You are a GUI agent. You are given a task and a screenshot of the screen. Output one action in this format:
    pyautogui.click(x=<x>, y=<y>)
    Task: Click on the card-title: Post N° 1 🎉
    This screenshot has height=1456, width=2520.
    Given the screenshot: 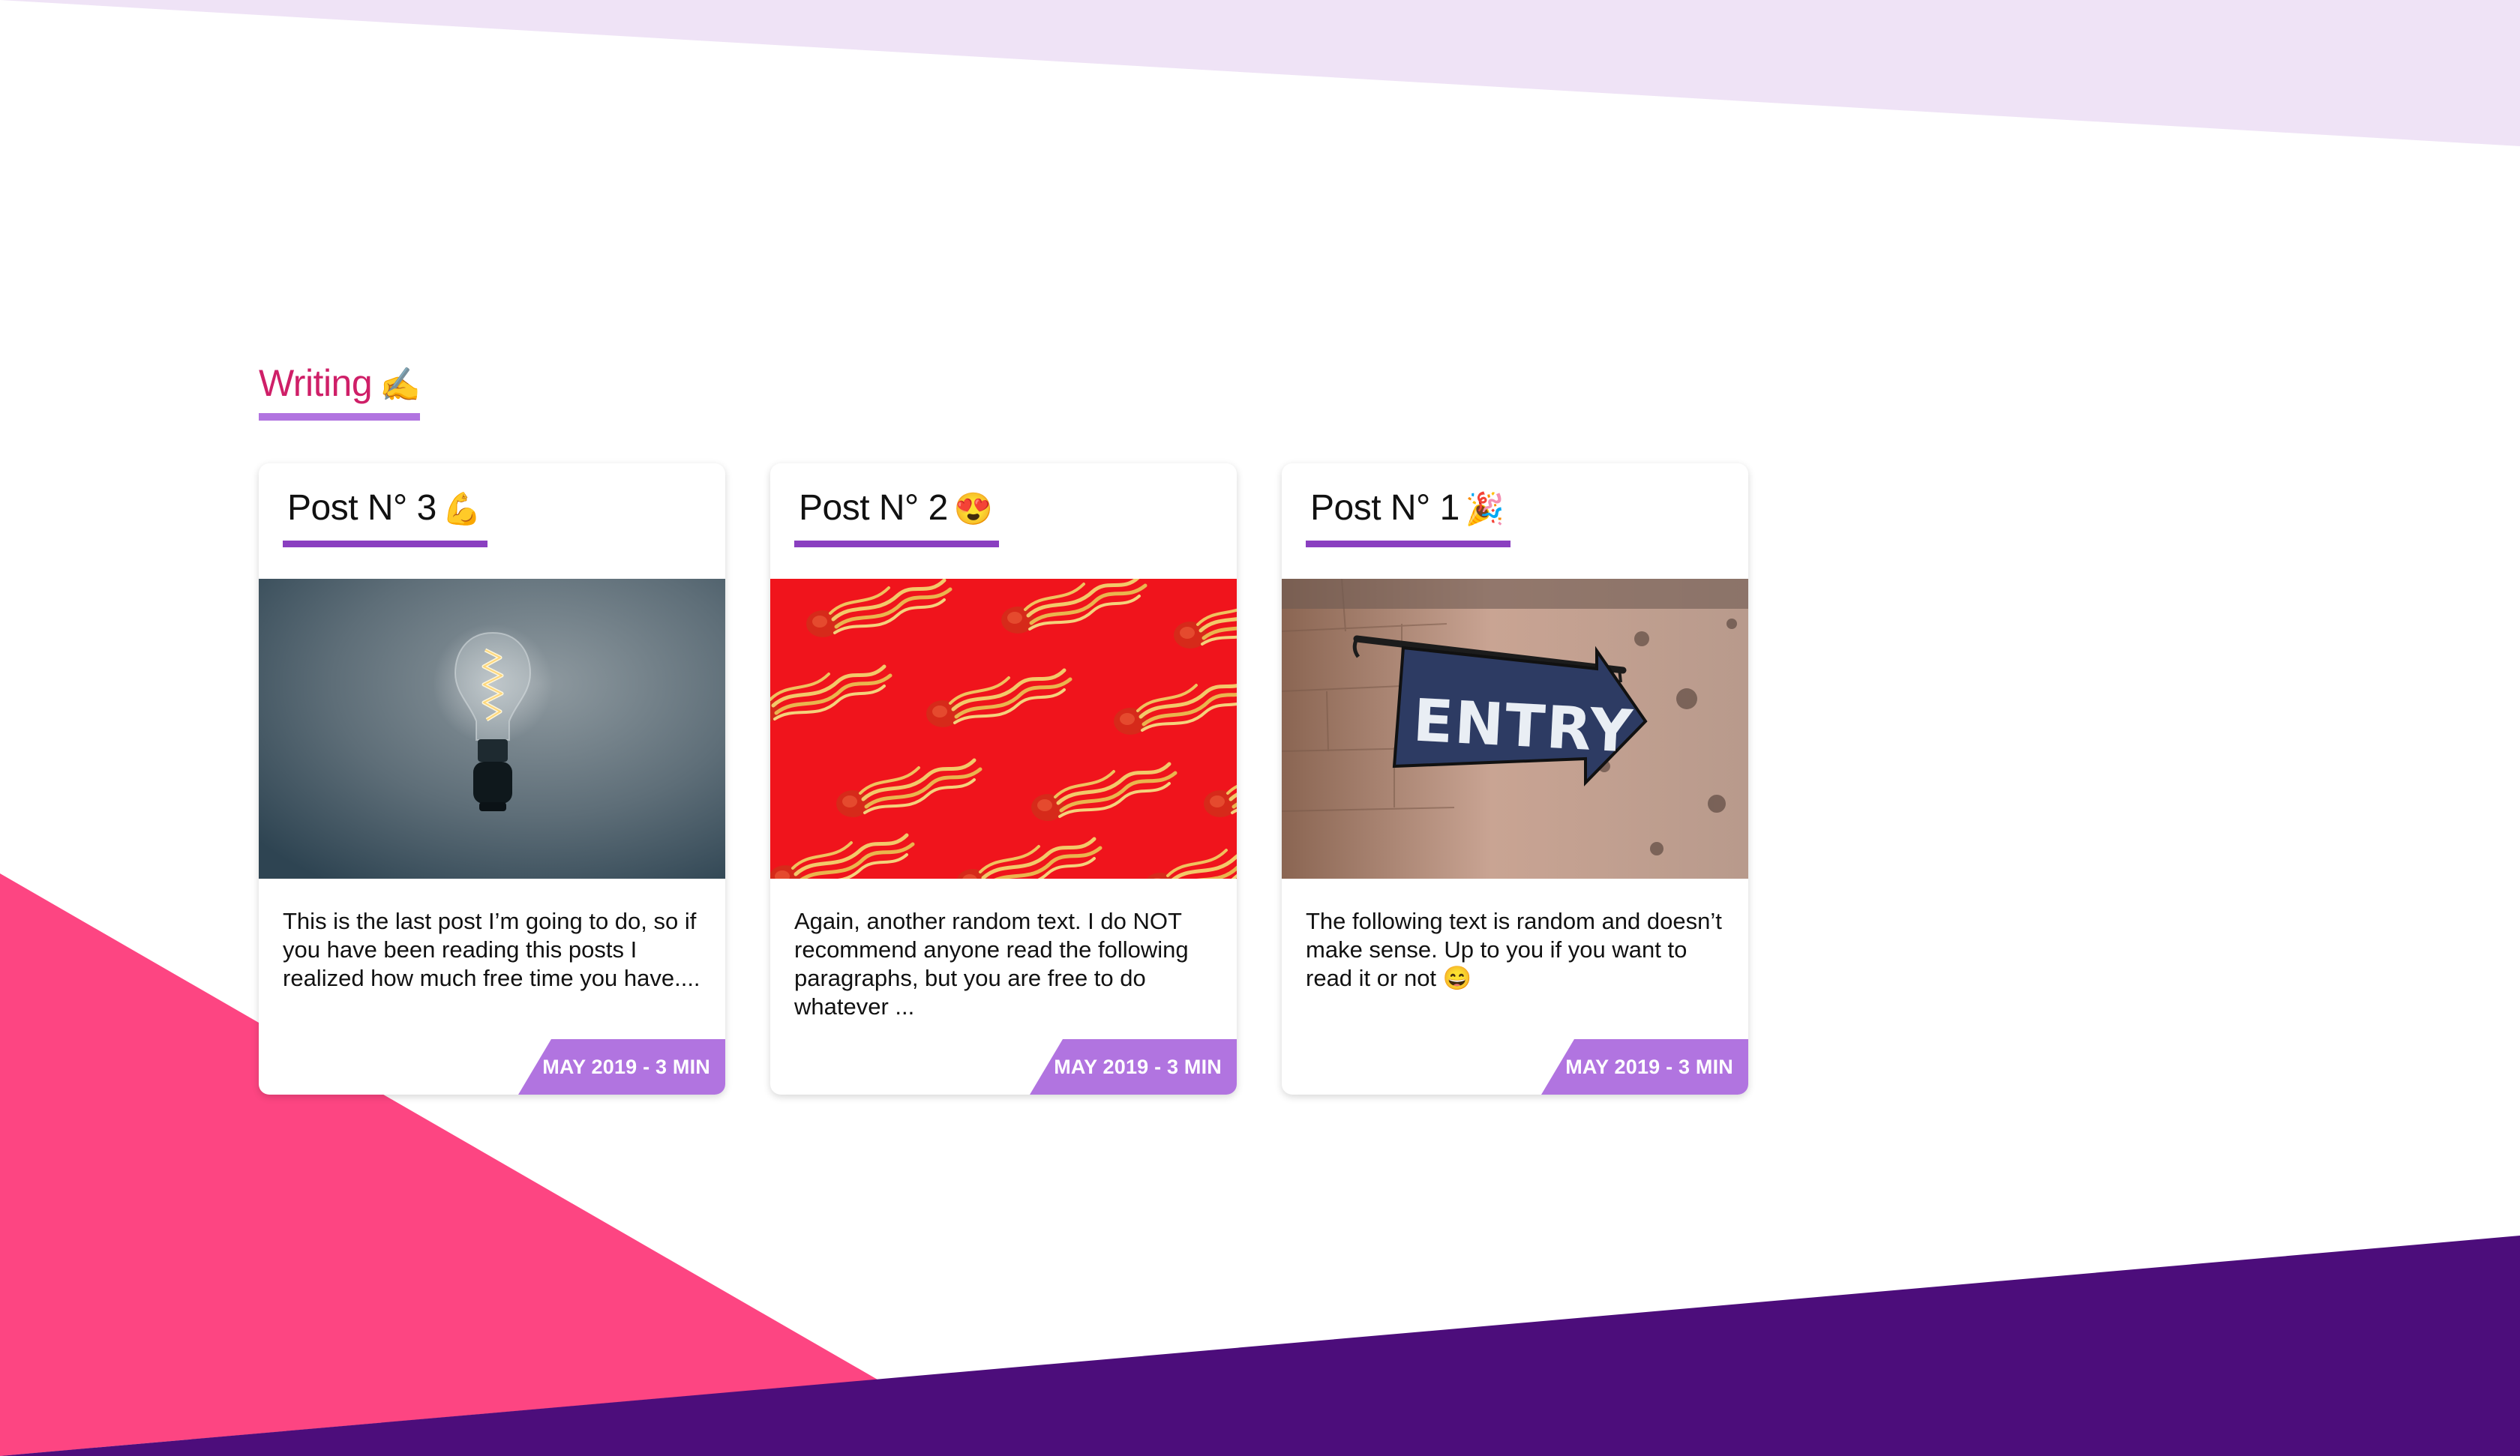 What is the action you would take?
    pyautogui.click(x=1408, y=516)
    